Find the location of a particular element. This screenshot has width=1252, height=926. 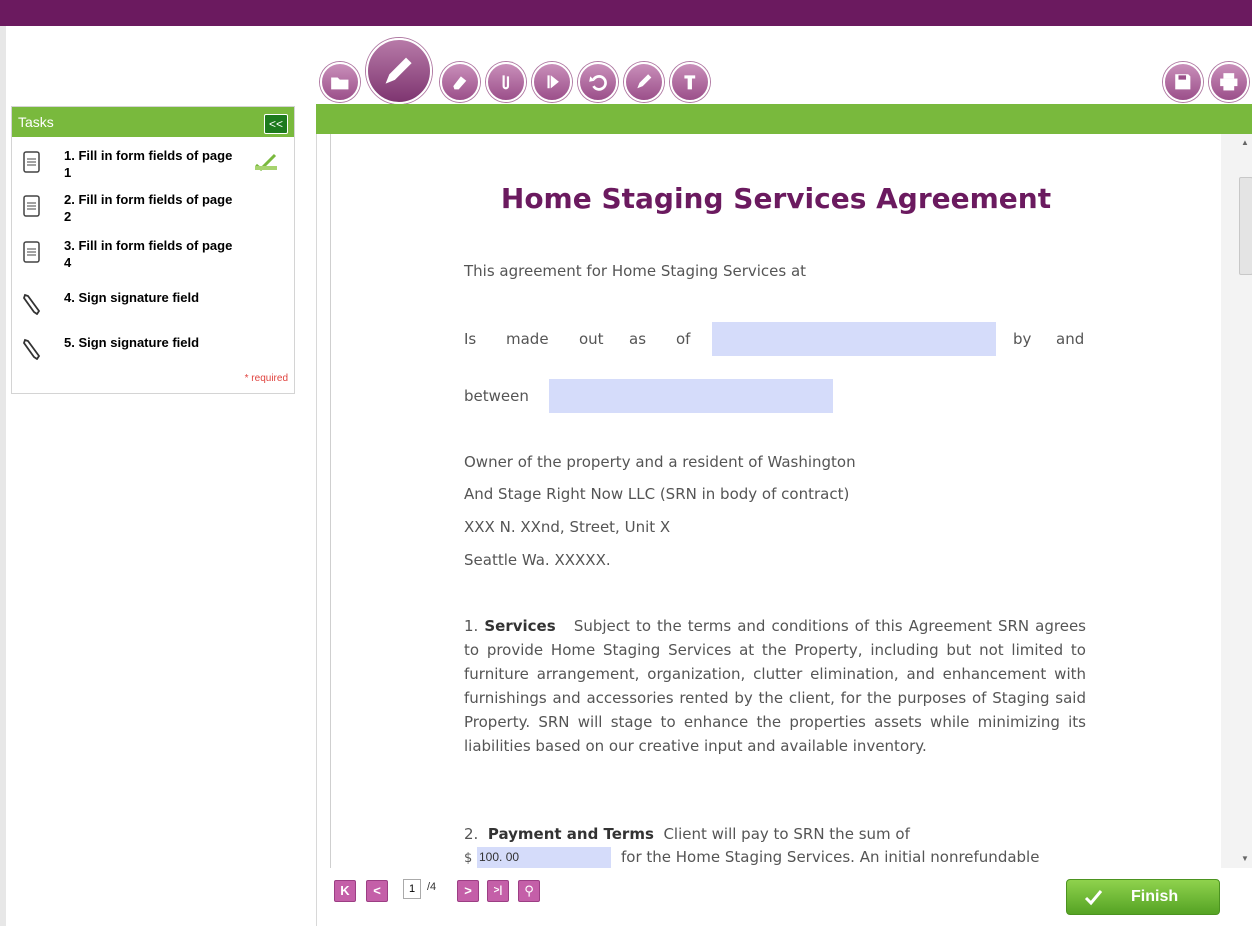

party-line-4: Seattle Wa. XXXXX. is located at coordinates (537, 560).